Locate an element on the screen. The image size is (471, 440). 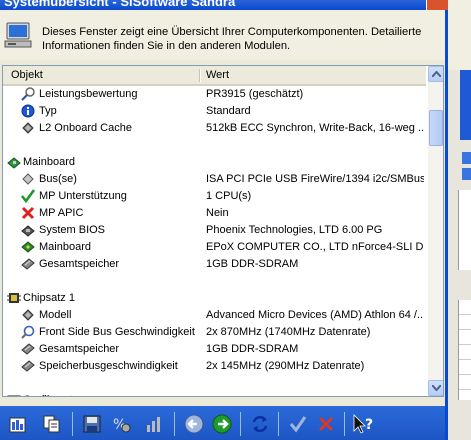
bios-icon is located at coordinates (28, 230).